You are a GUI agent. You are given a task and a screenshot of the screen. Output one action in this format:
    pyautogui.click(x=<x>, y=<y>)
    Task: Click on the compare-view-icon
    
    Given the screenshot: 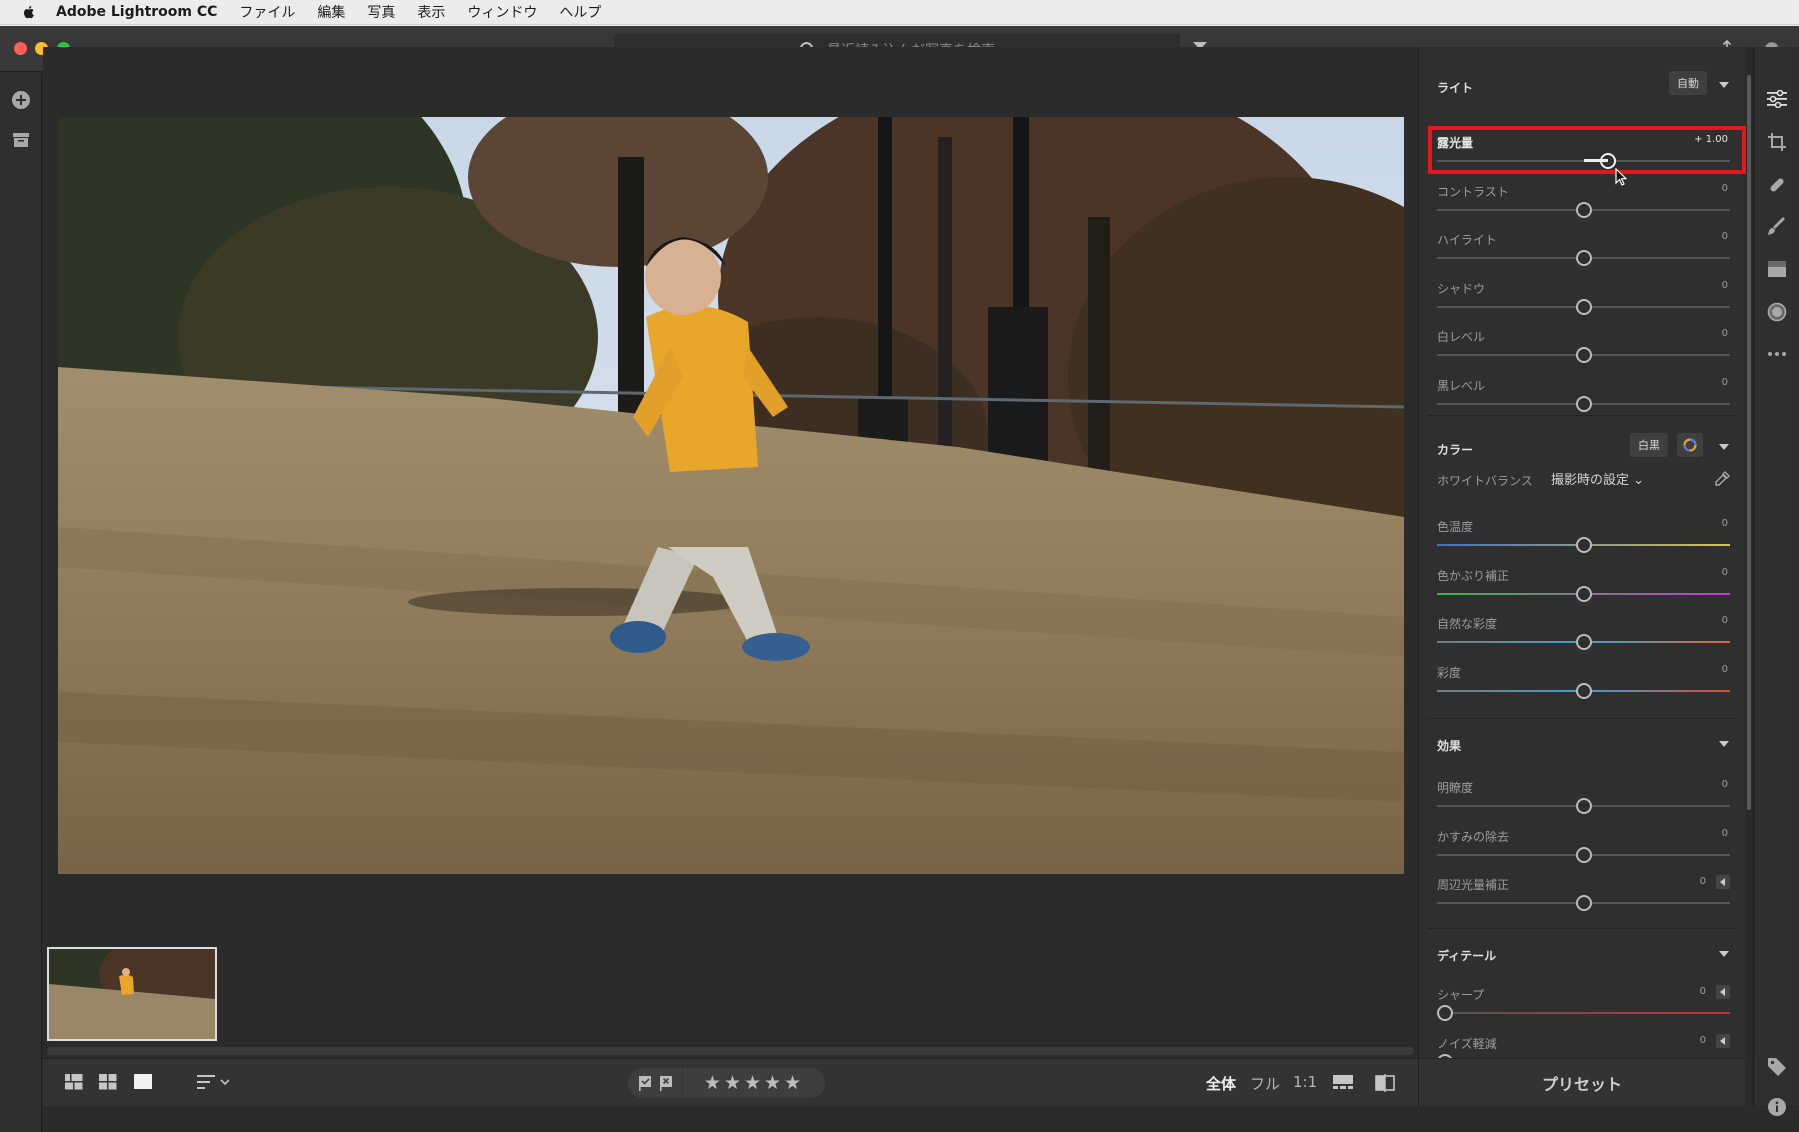 What is the action you would take?
    pyautogui.click(x=1385, y=1083)
    